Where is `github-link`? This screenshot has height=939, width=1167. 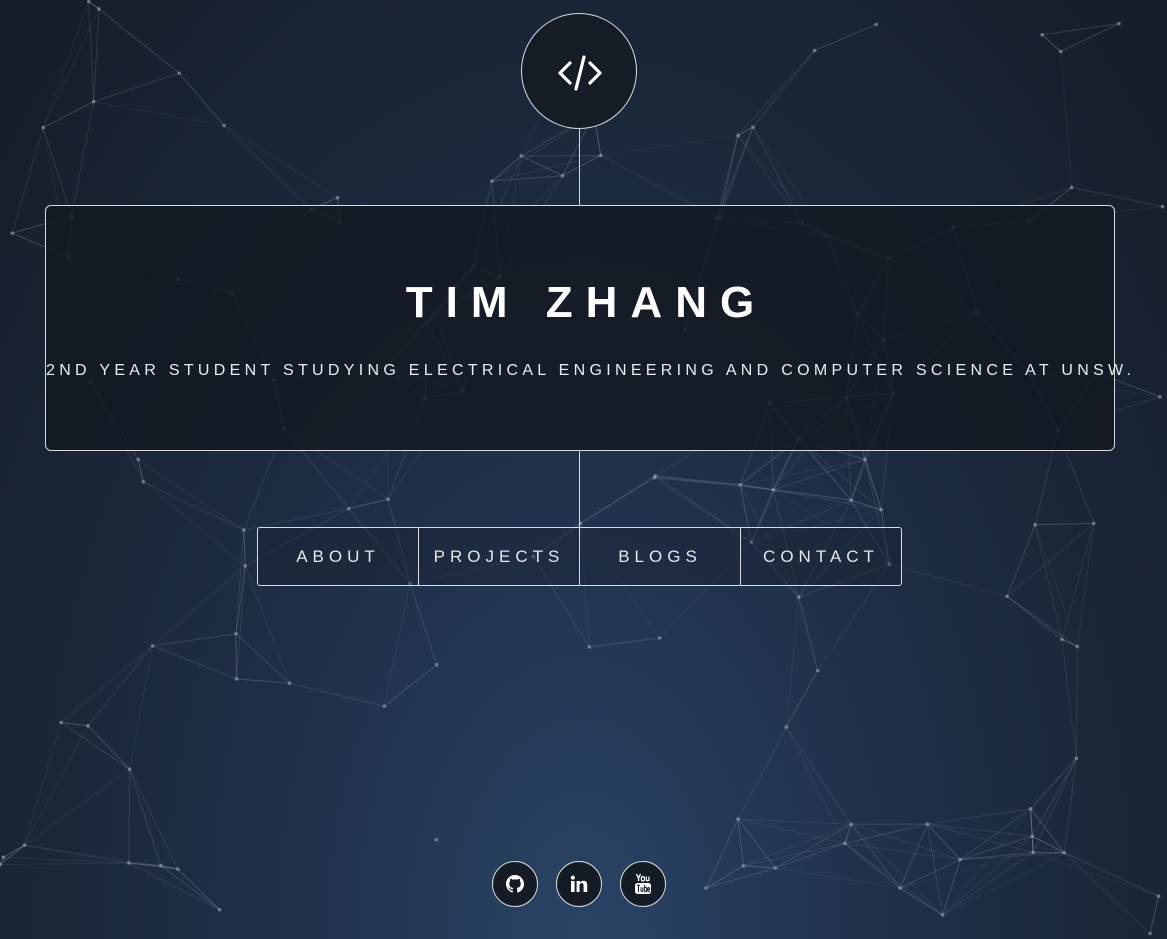 github-link is located at coordinates (515, 884).